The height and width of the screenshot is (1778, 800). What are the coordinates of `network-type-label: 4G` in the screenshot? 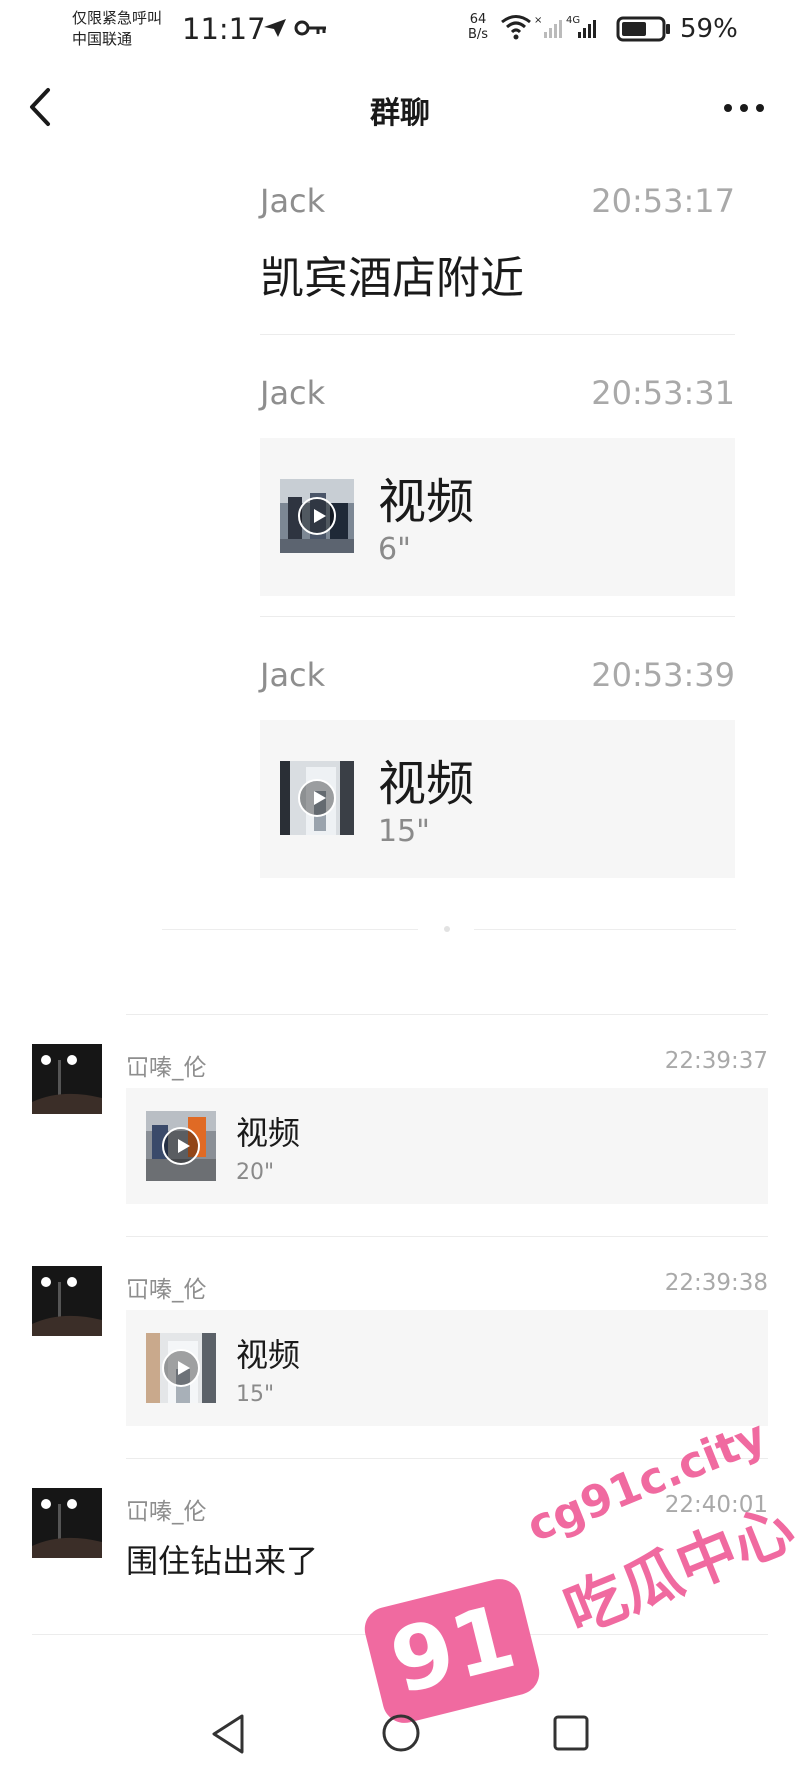 It's located at (573, 20).